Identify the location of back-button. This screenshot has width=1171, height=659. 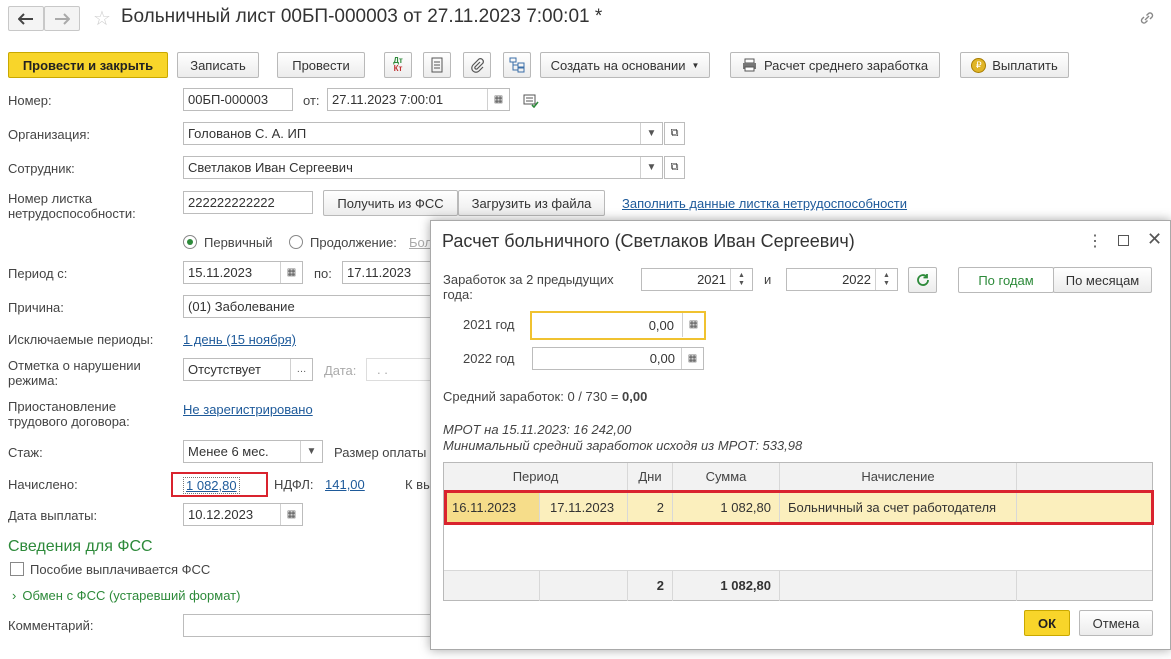
(26, 18).